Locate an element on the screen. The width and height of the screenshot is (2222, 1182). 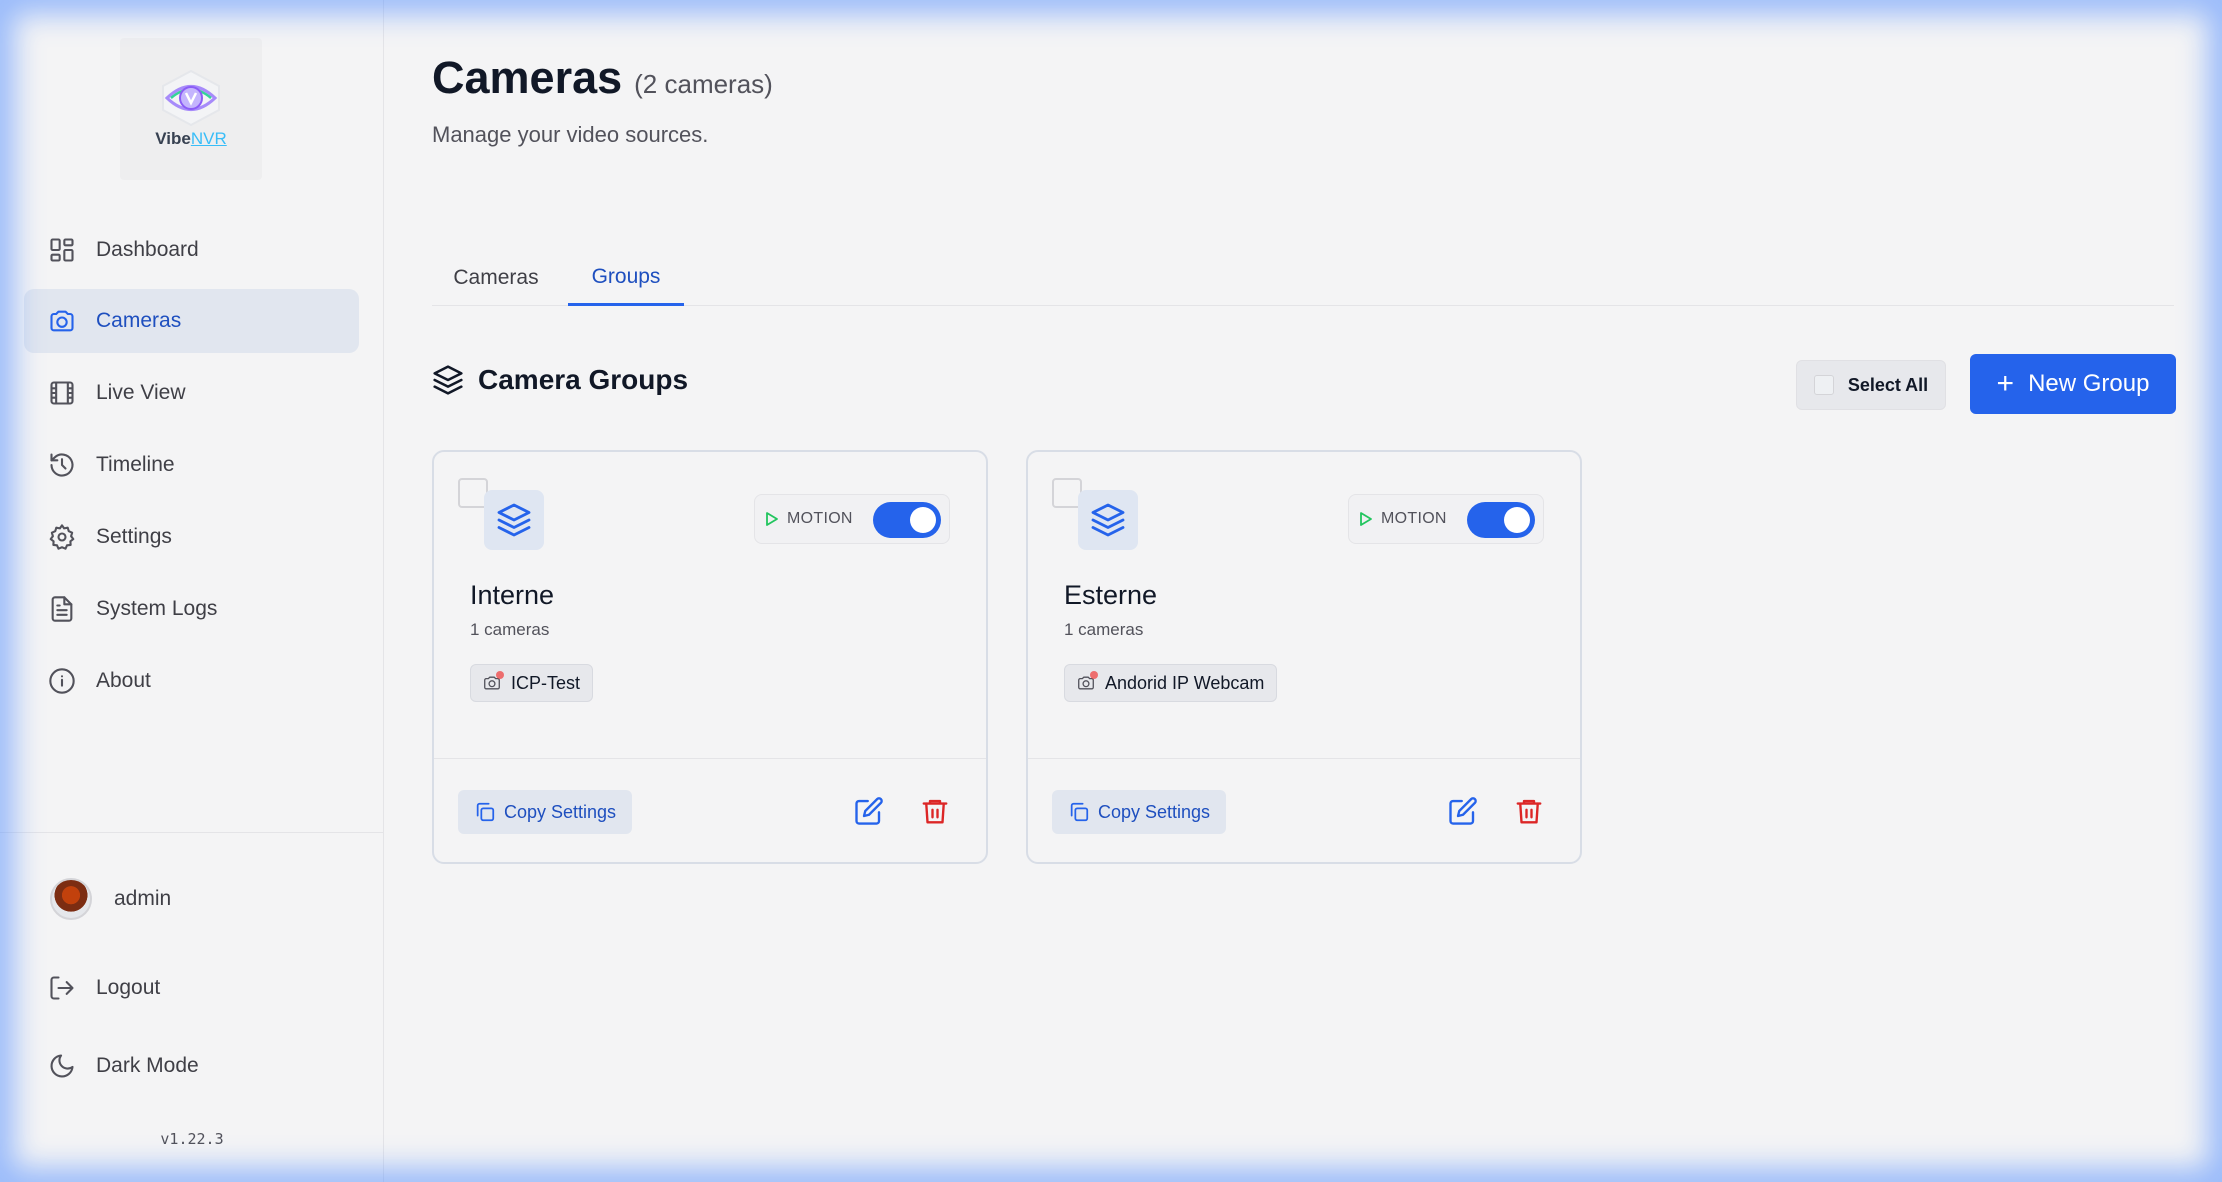
dark-mode-toggle: Dark Mode is located at coordinates (191, 1066).